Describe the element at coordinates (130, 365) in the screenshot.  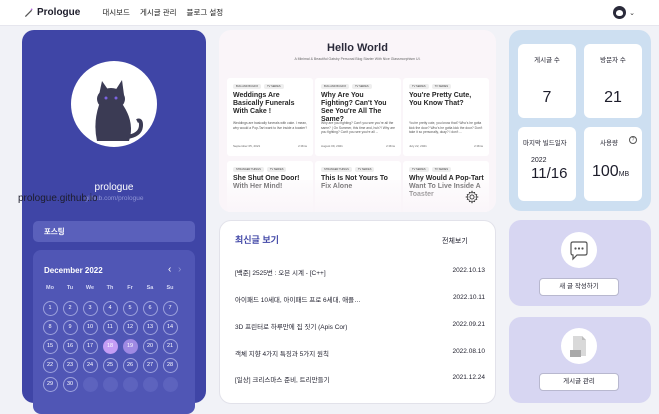
I see `calendar-day: 26` at that location.